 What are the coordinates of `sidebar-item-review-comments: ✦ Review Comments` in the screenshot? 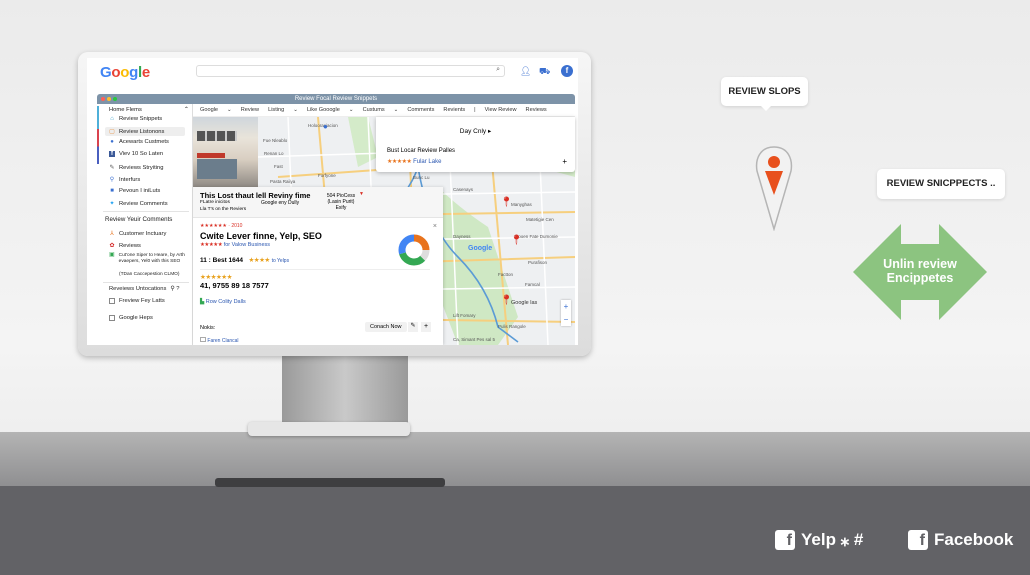 It's located at (138, 204).